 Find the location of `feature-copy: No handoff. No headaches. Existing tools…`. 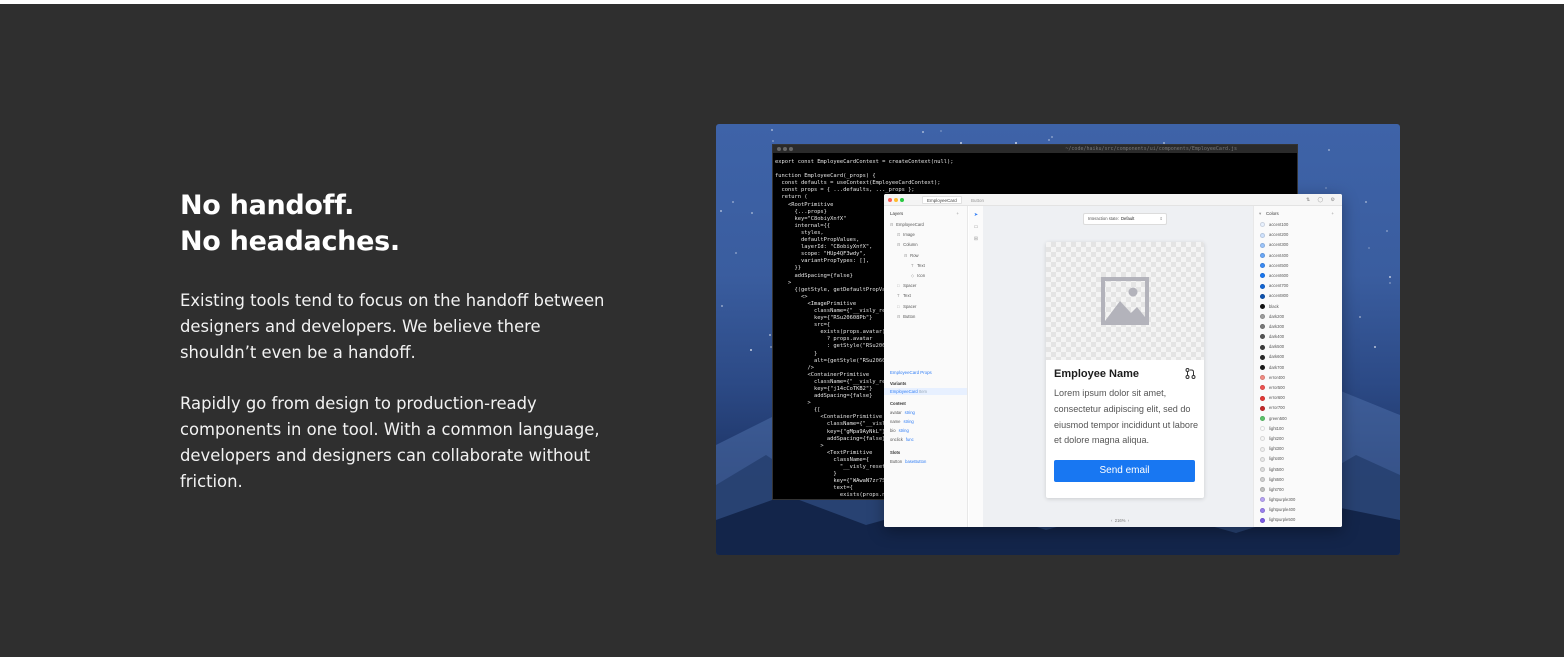

feature-copy: No handoff. No headaches. Existing tools… is located at coordinates (400, 341).